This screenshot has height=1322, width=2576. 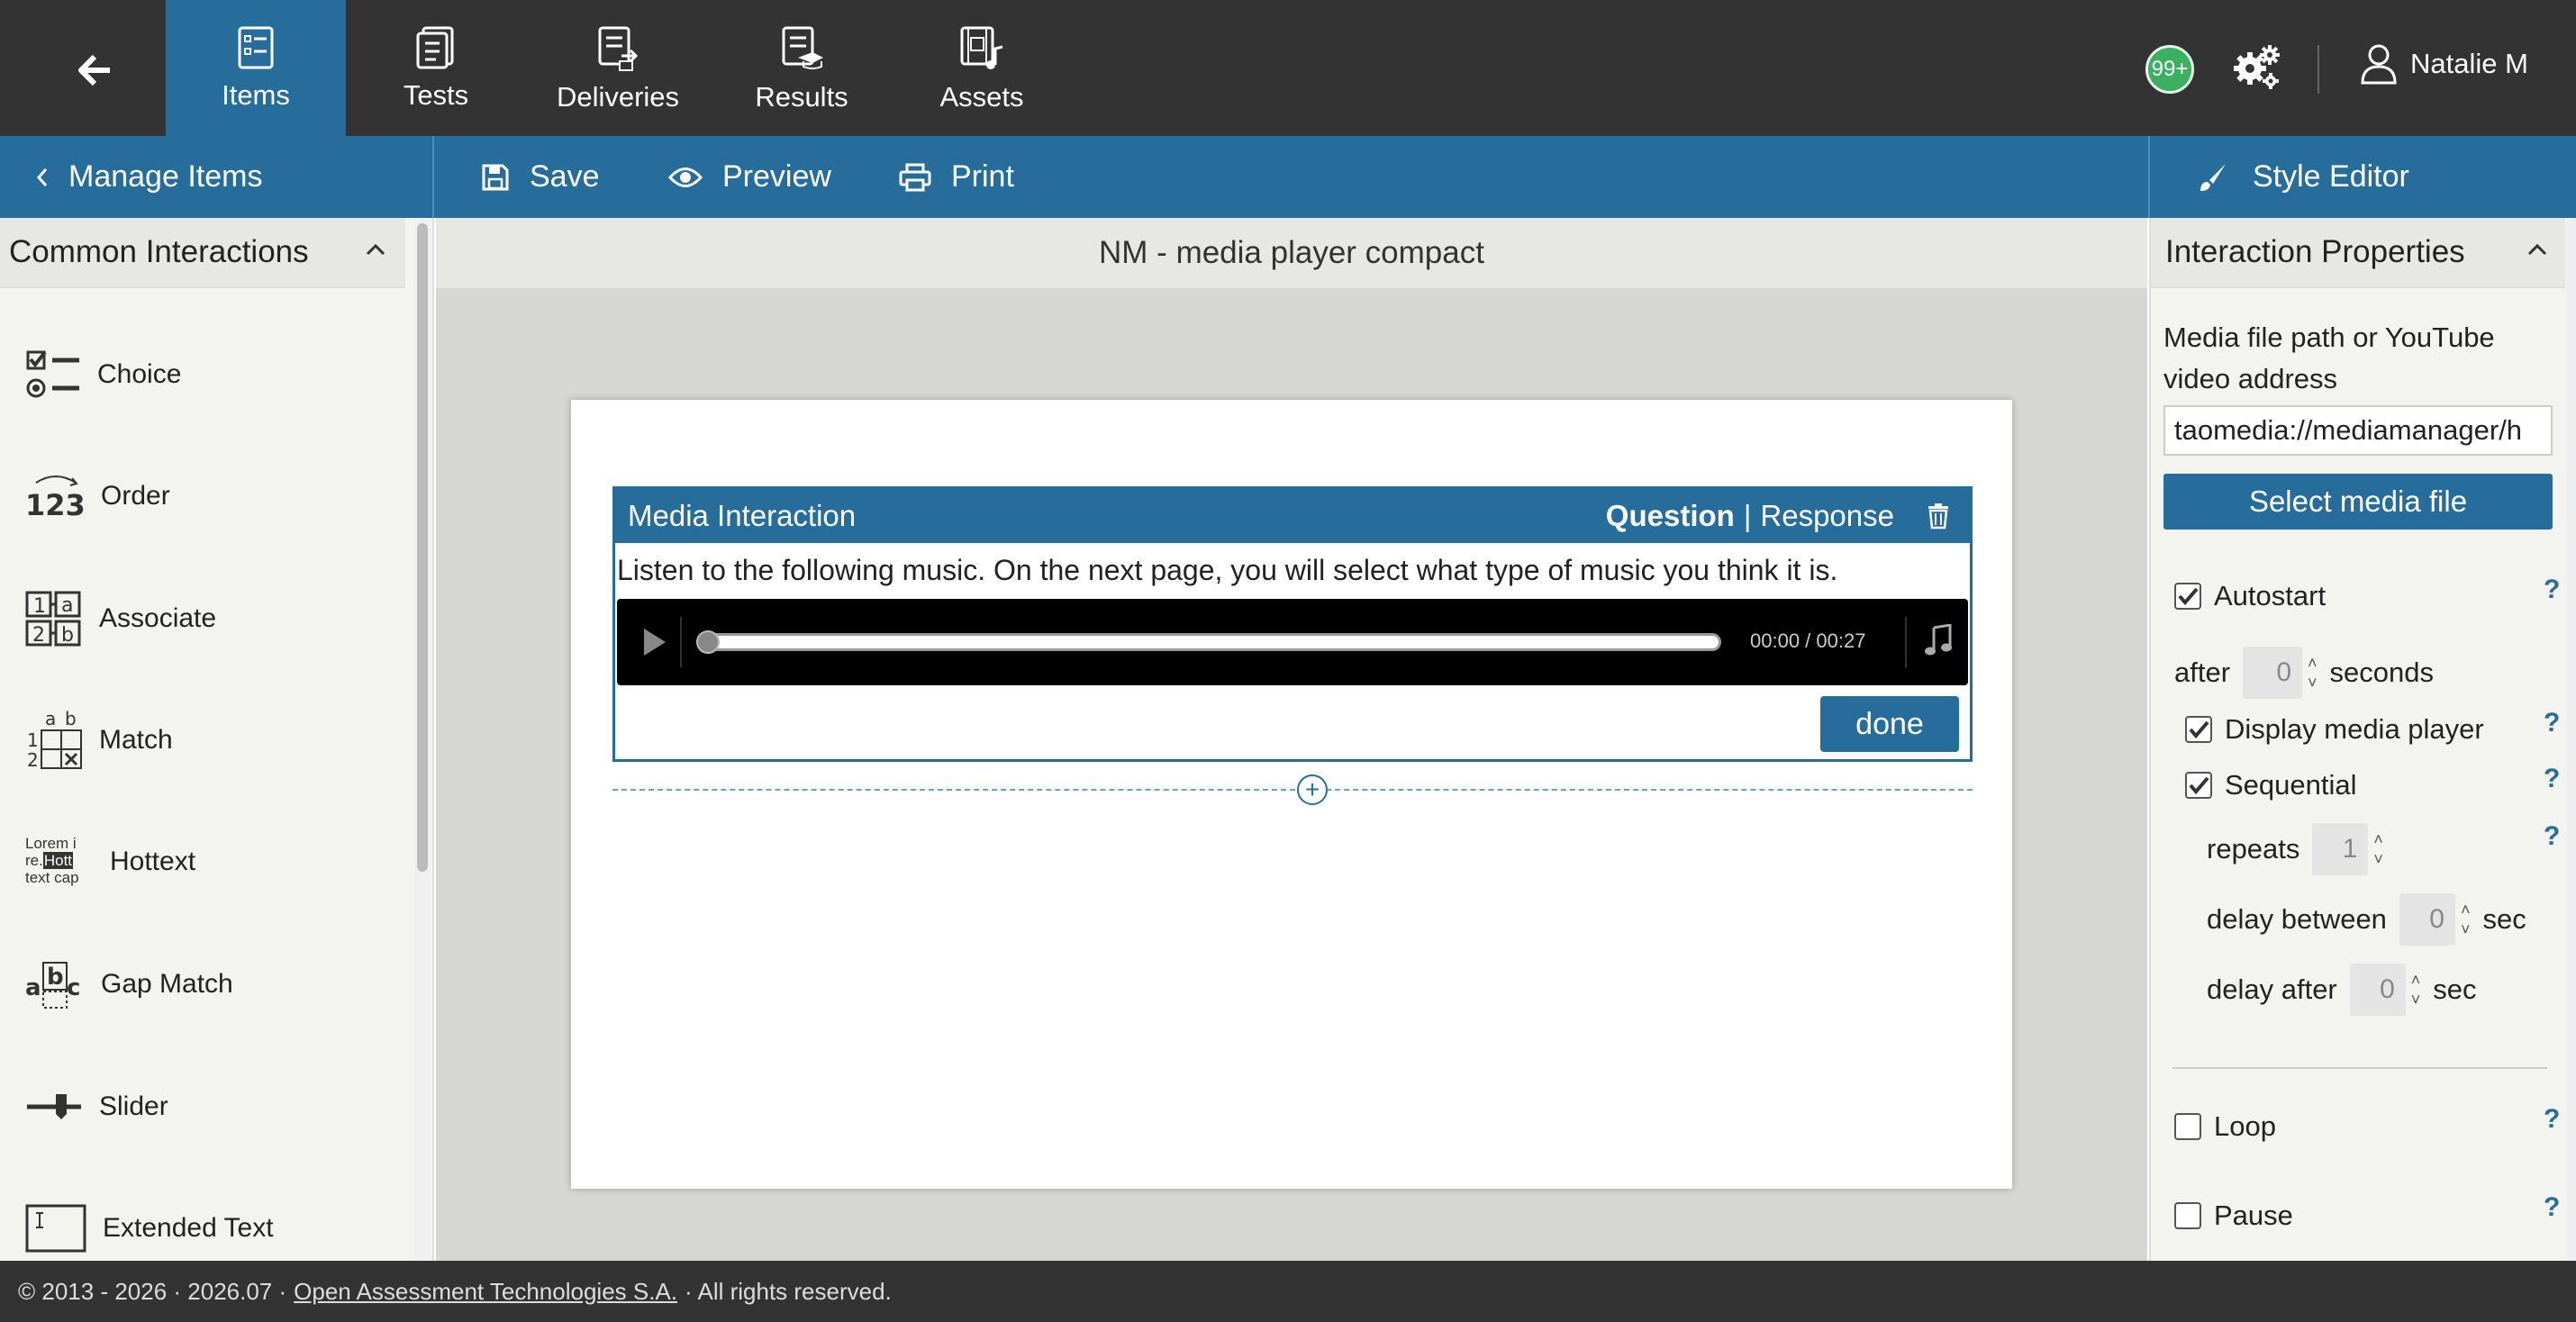 What do you see at coordinates (1210, 642) in the screenshot?
I see `progress-track` at bounding box center [1210, 642].